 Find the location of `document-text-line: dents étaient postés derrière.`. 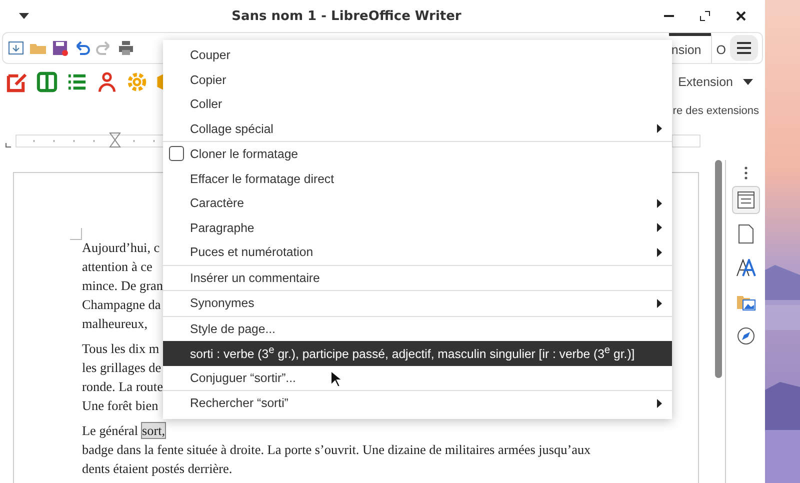

document-text-line: dents étaient postés derrière. is located at coordinates (157, 469).